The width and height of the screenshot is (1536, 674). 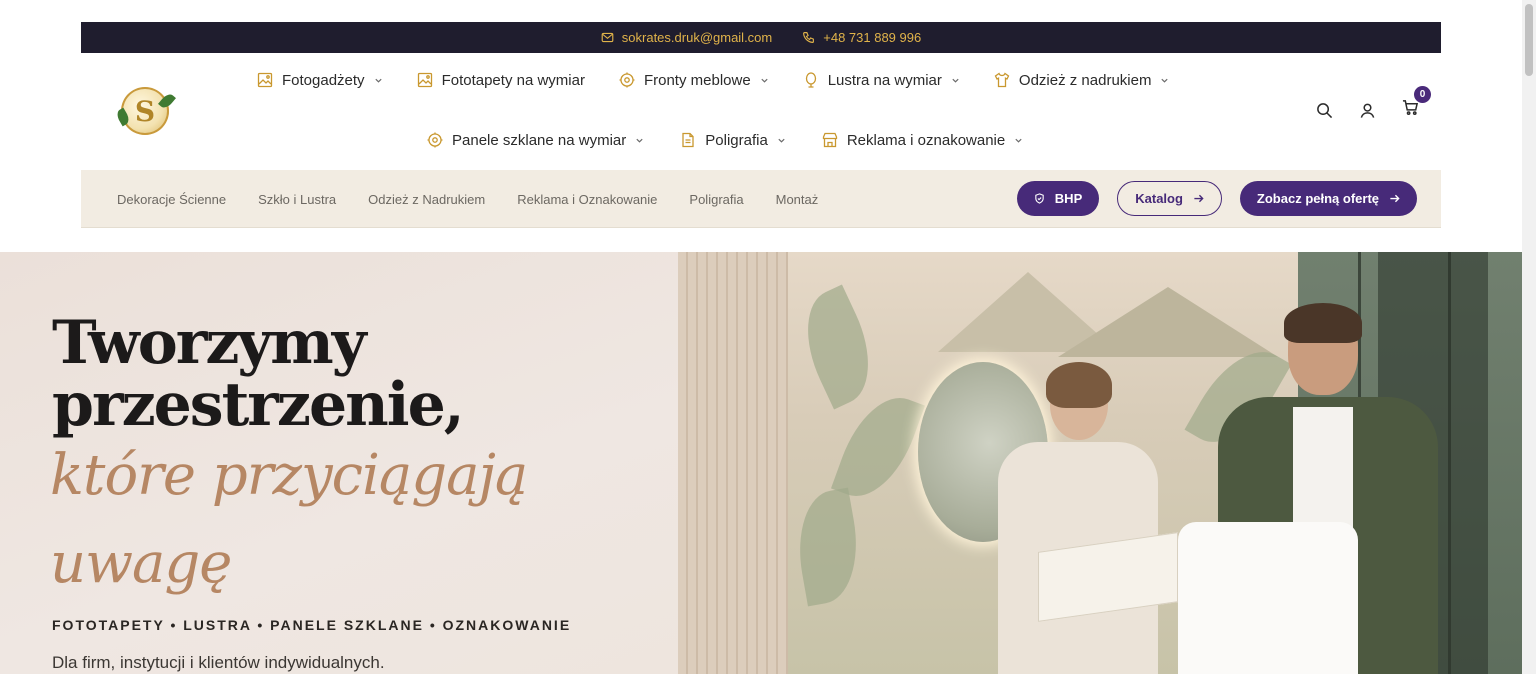 What do you see at coordinates (289, 475) in the screenshot?
I see `hero-script-line: które przyciągają` at bounding box center [289, 475].